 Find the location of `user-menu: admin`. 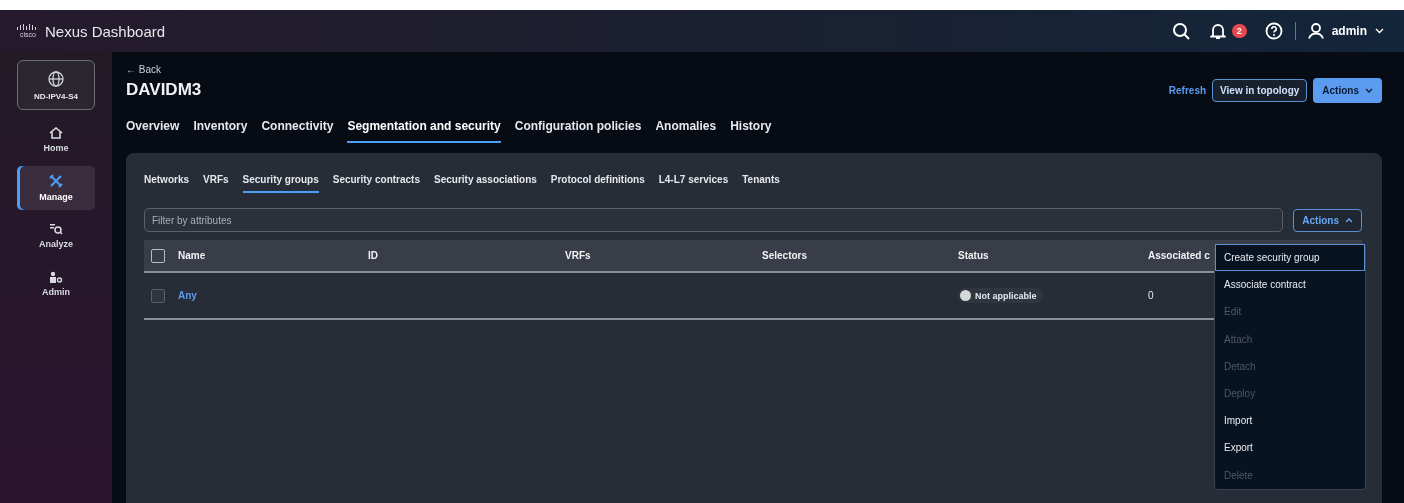

user-menu: admin is located at coordinates (1345, 31).